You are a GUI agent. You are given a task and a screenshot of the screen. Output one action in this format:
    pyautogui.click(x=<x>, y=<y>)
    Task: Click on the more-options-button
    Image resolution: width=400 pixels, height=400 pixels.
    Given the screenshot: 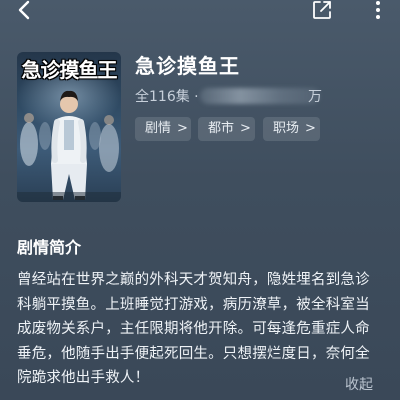 What is the action you would take?
    pyautogui.click(x=378, y=12)
    